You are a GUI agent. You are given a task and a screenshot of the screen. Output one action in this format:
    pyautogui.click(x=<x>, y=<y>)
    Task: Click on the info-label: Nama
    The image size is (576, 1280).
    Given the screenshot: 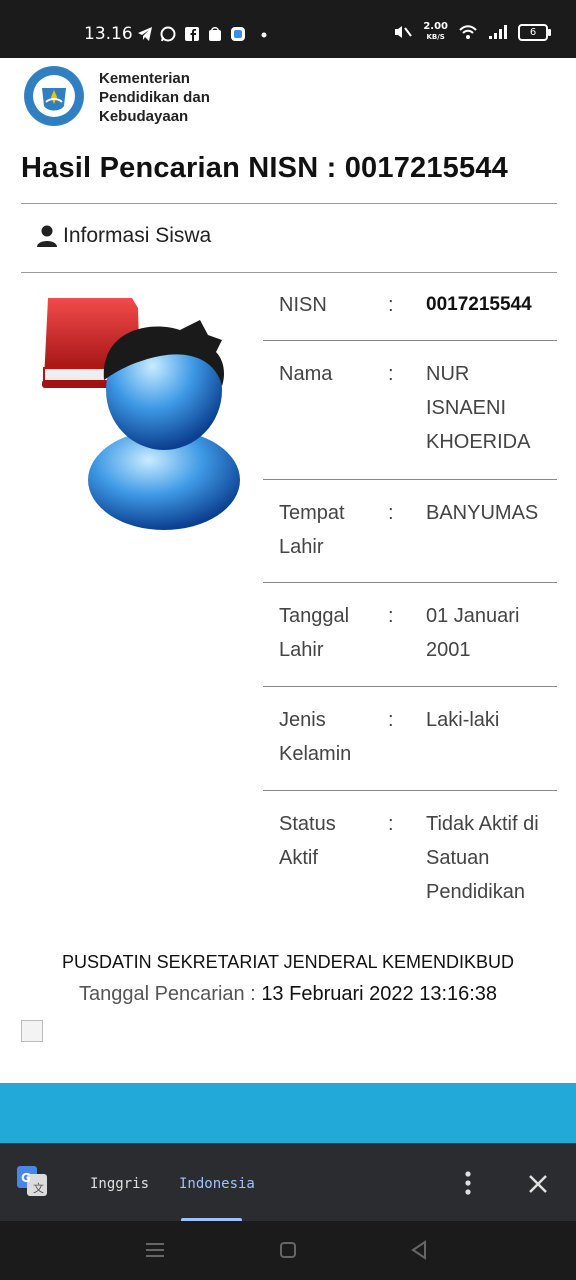 What is the action you would take?
    pyautogui.click(x=306, y=374)
    